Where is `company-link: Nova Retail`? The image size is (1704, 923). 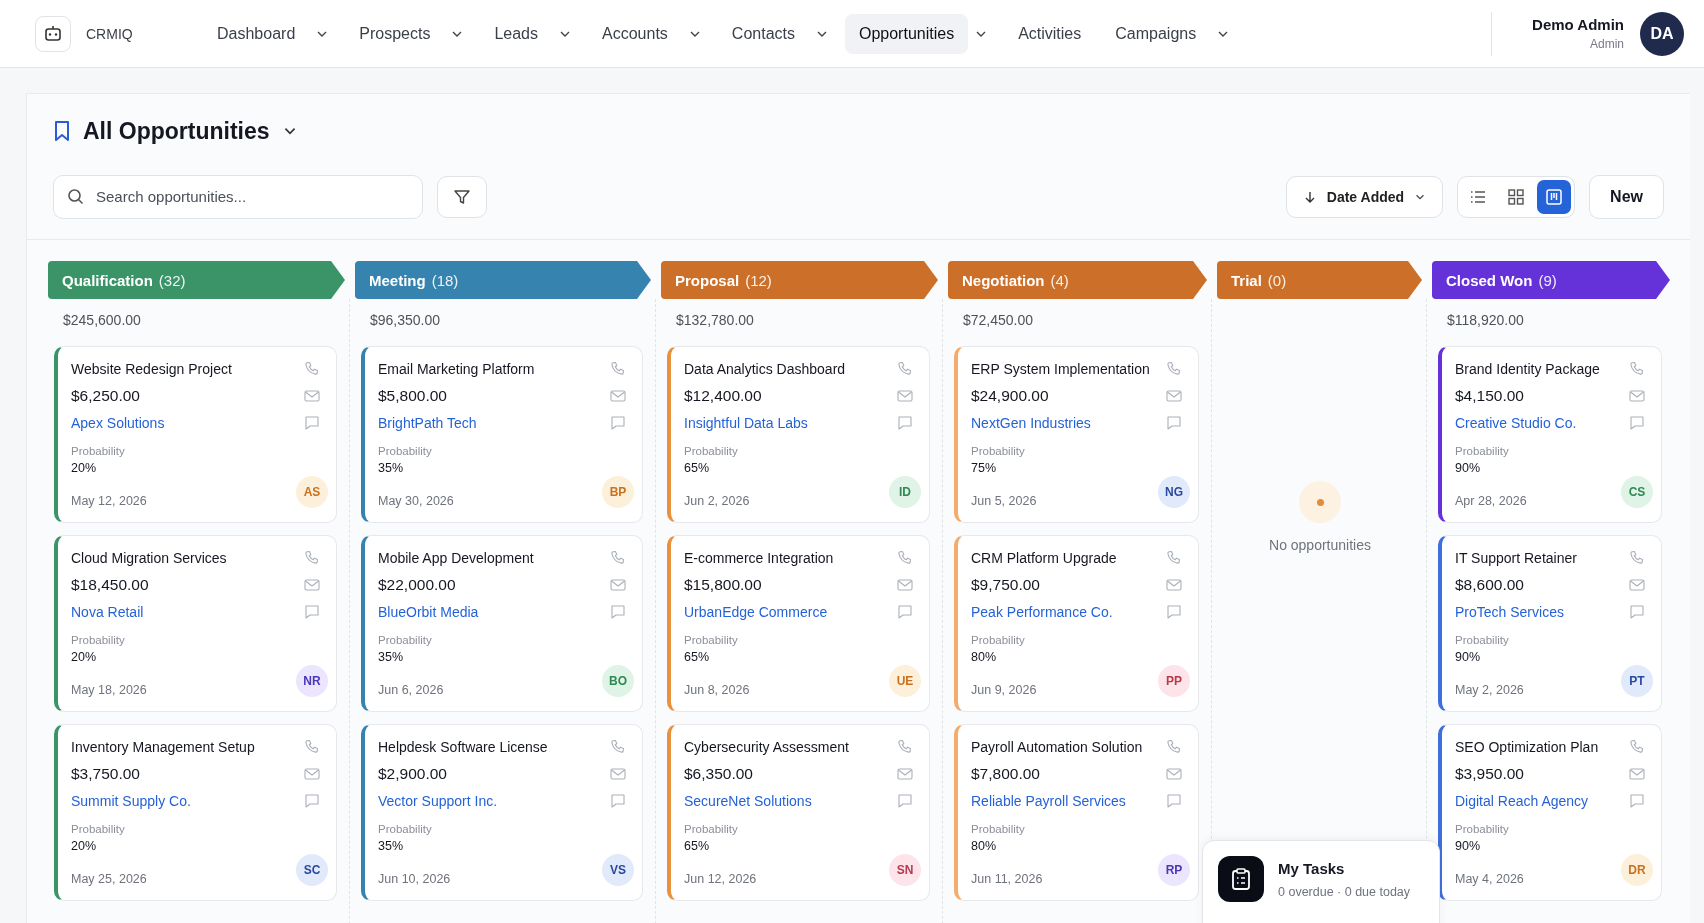
company-link: Nova Retail is located at coordinates (183, 612).